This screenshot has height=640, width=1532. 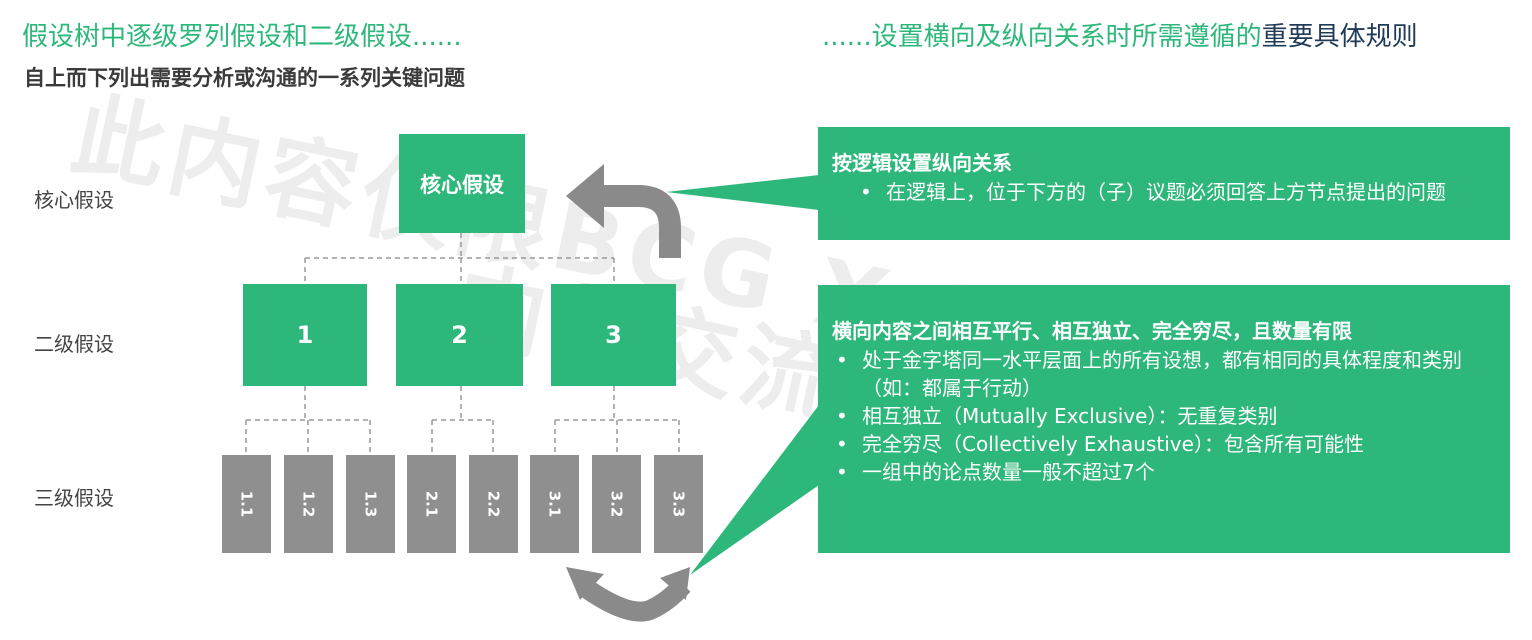 What do you see at coordinates (613, 335) in the screenshot?
I see `second-level-box-3: 3` at bounding box center [613, 335].